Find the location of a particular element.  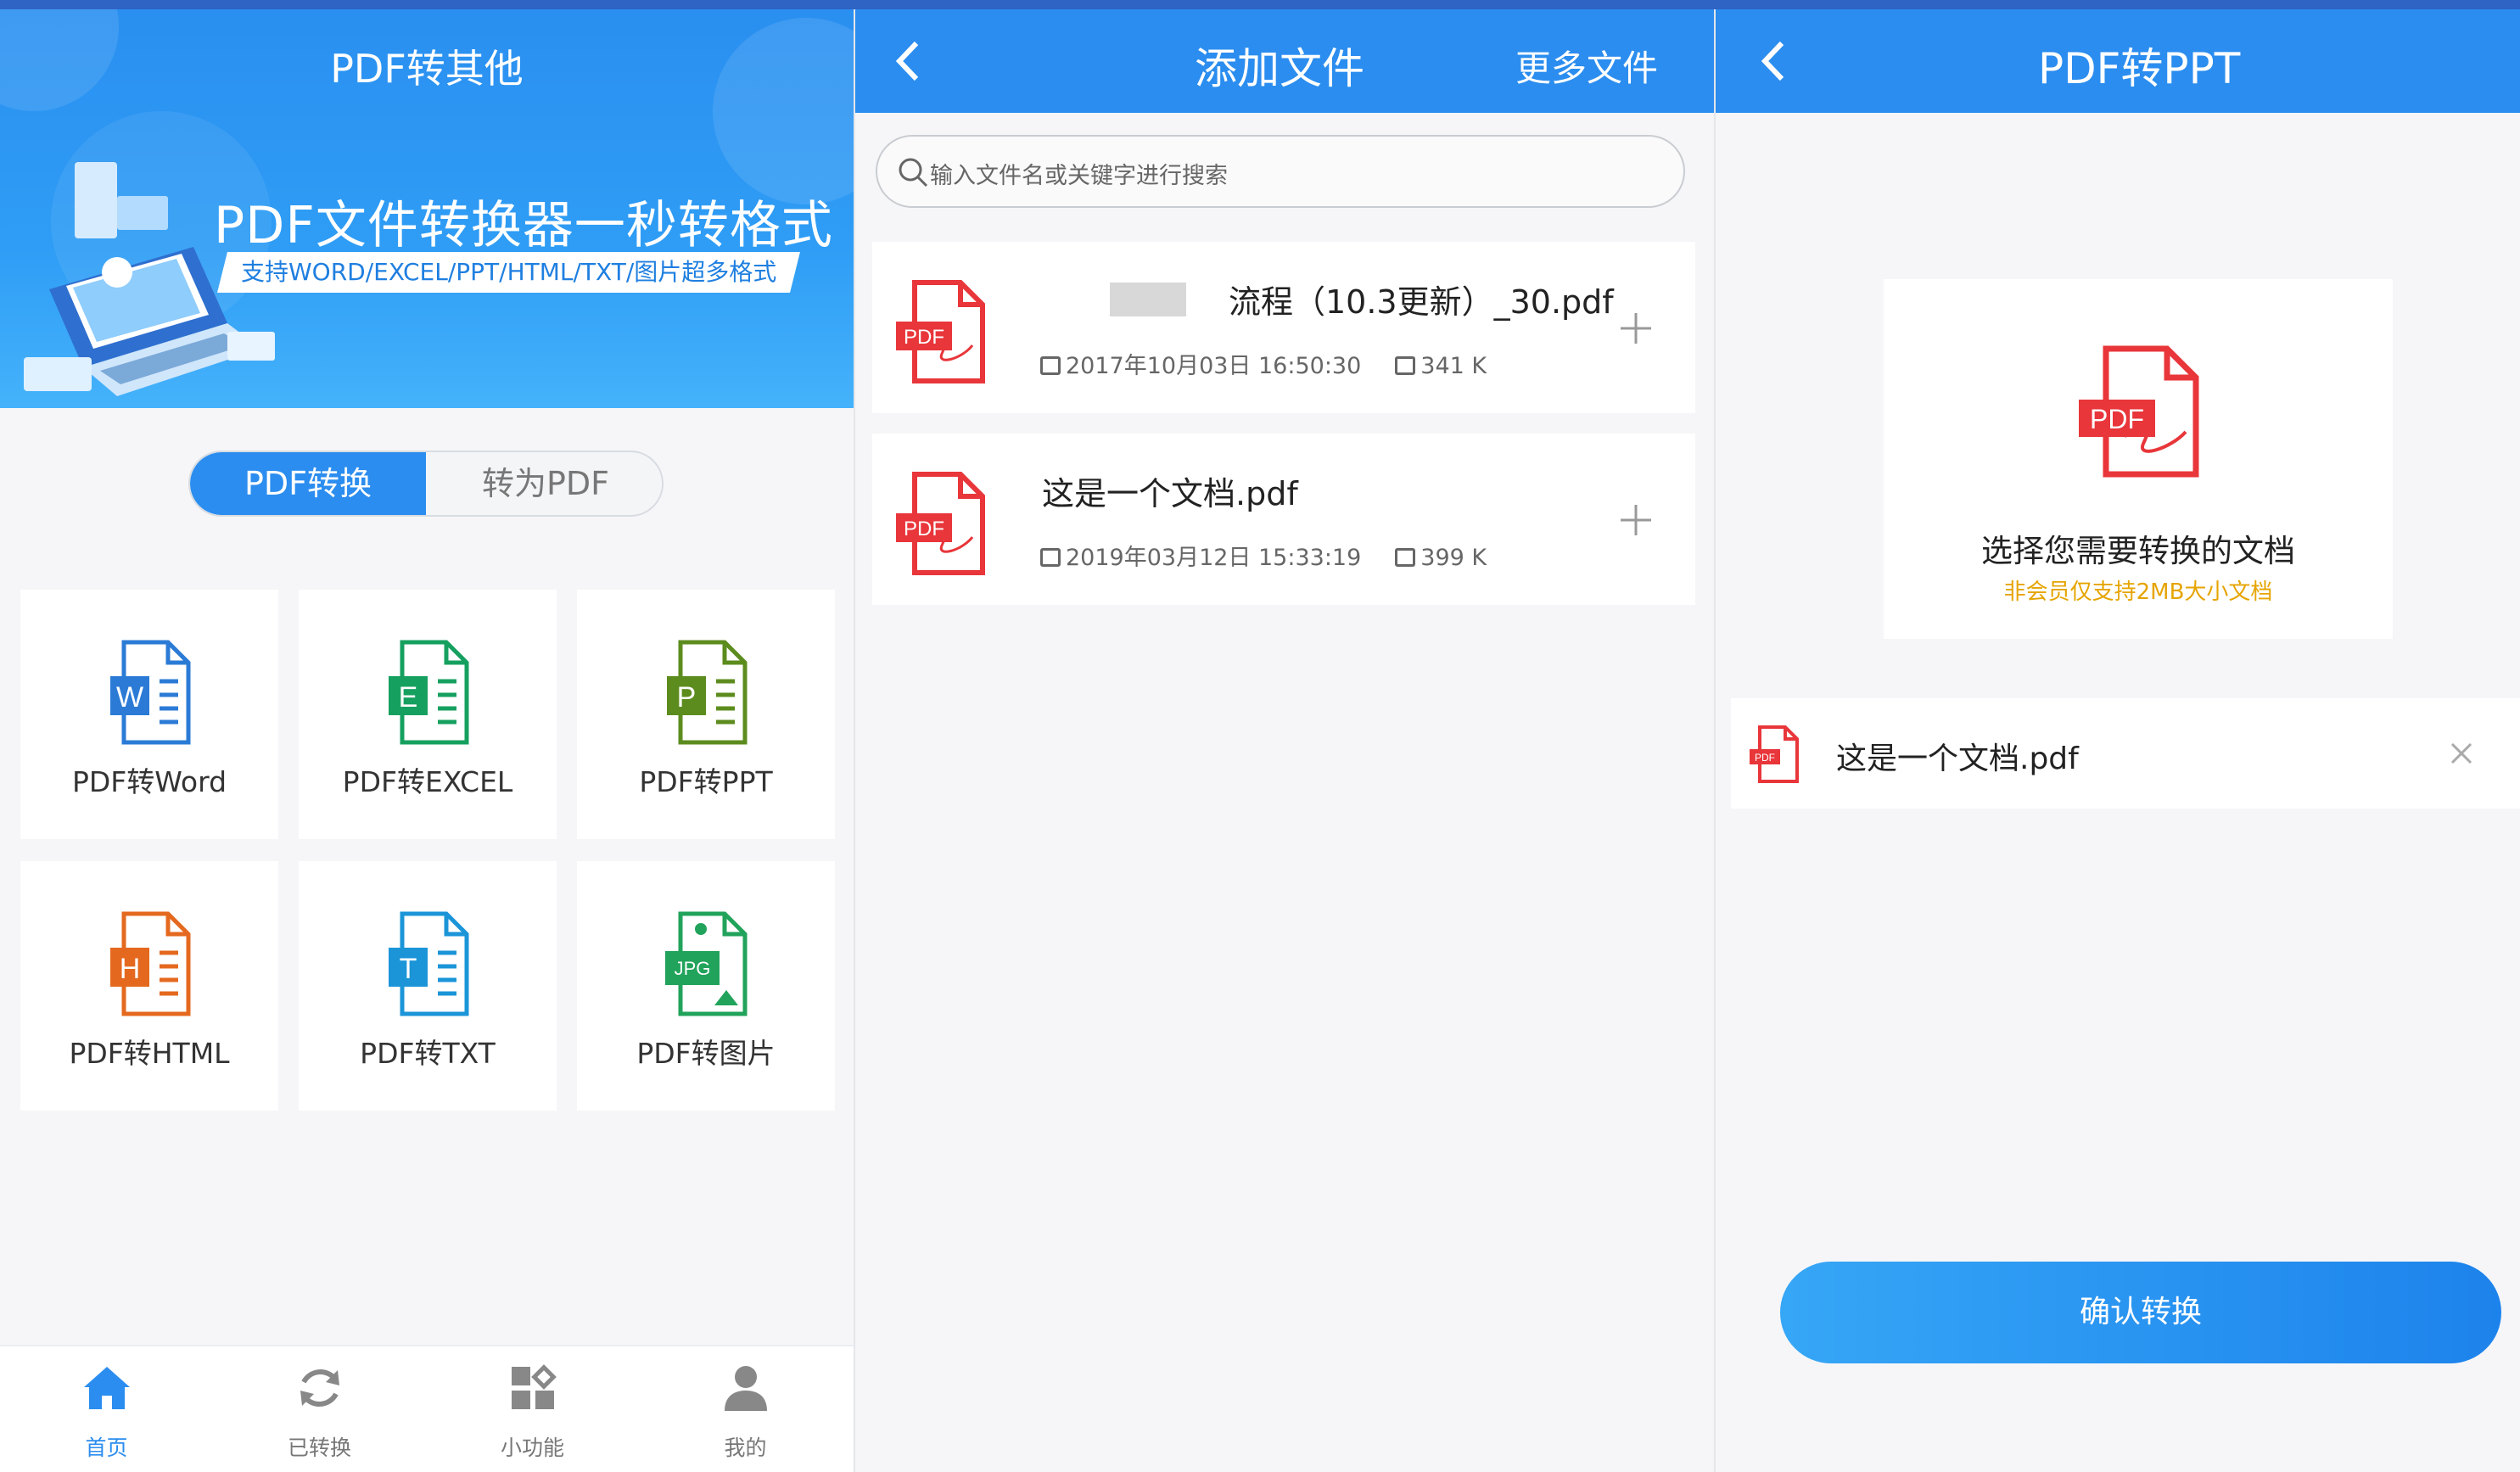

tab-home: 首页 is located at coordinates (107, 1409).